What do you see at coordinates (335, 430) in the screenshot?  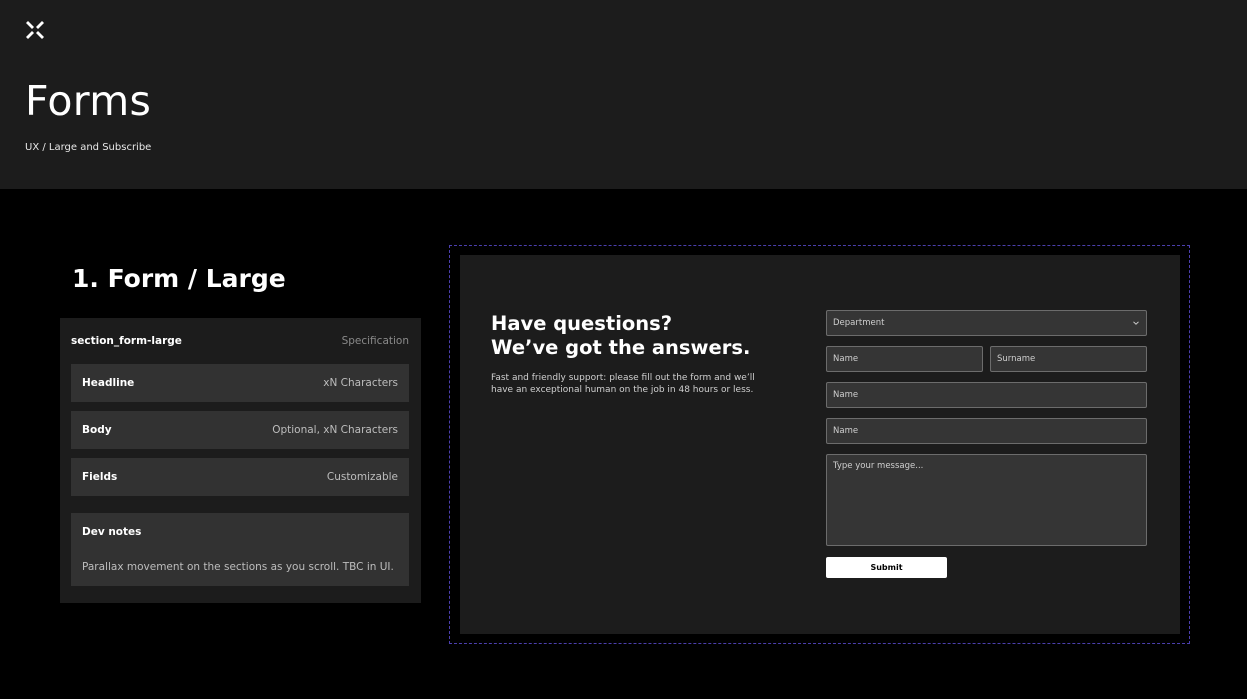 I see `spec-row-value: Optional, xN Characters` at bounding box center [335, 430].